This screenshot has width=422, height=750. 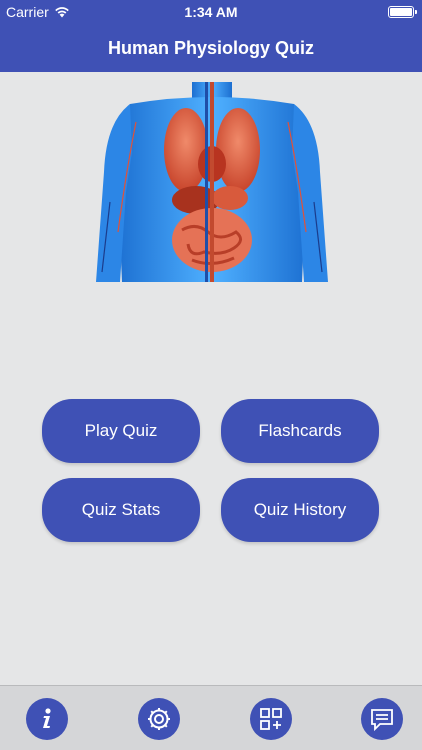 I want to click on page-title: Human Physiology Quiz, so click(x=211, y=48).